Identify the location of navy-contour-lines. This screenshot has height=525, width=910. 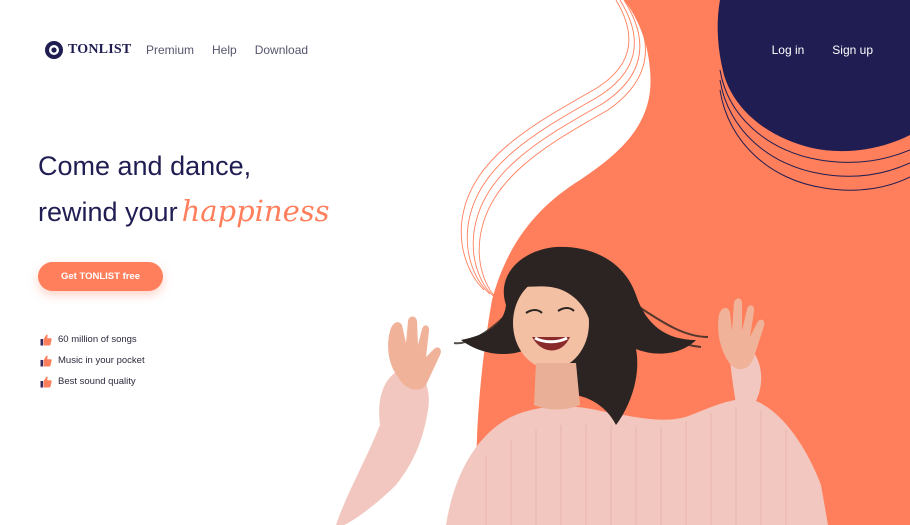
(814, 130).